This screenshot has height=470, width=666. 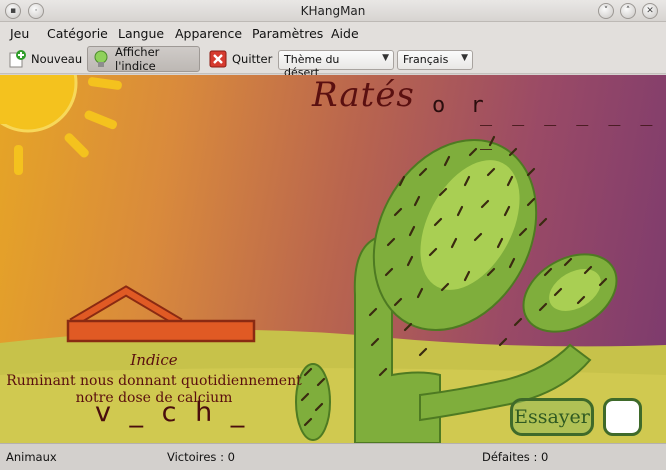 What do you see at coordinates (333, 456) in the screenshot?
I see `status-bar: Animaux Victoires : 0 Défaites : 0` at bounding box center [333, 456].